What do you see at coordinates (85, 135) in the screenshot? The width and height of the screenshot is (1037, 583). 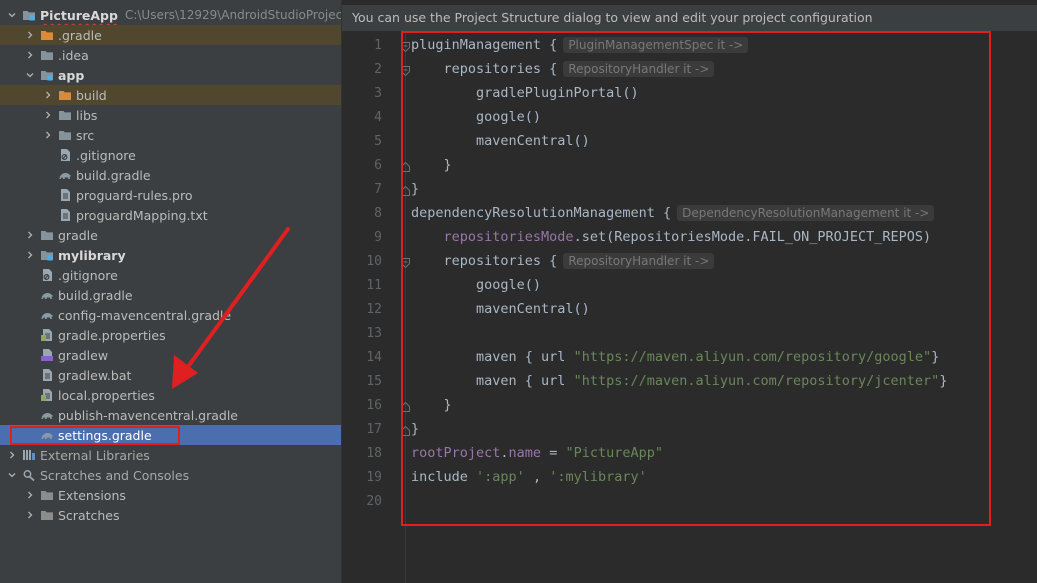 I see `tree-item-label: src` at bounding box center [85, 135].